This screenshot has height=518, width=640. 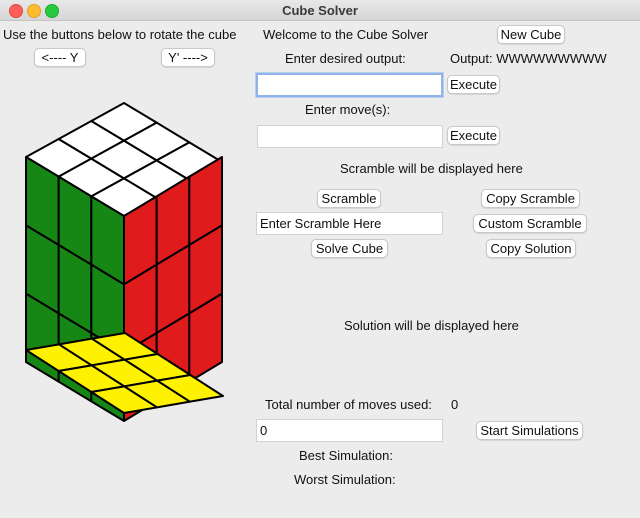 What do you see at coordinates (349, 198) in the screenshot?
I see `scramble-button: Scramble` at bounding box center [349, 198].